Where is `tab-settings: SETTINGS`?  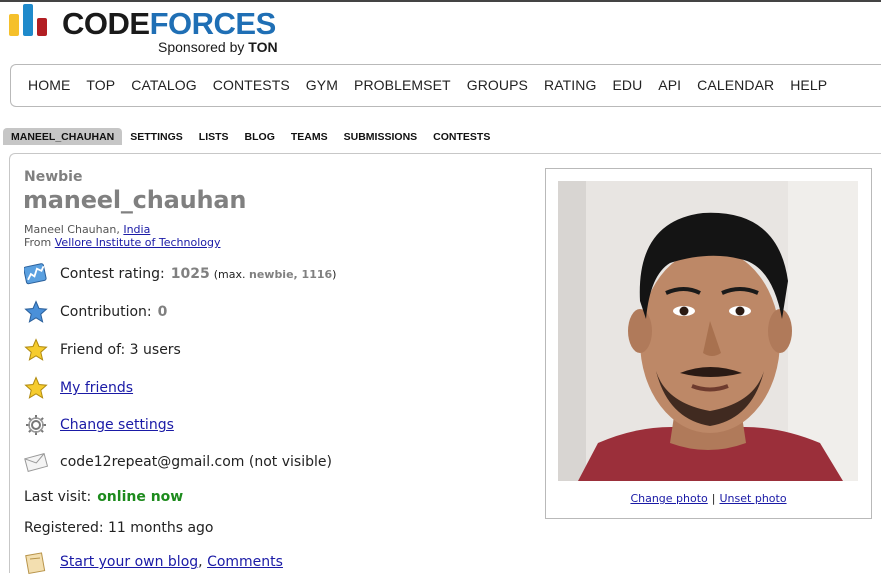
tab-settings: SETTINGS is located at coordinates (156, 136).